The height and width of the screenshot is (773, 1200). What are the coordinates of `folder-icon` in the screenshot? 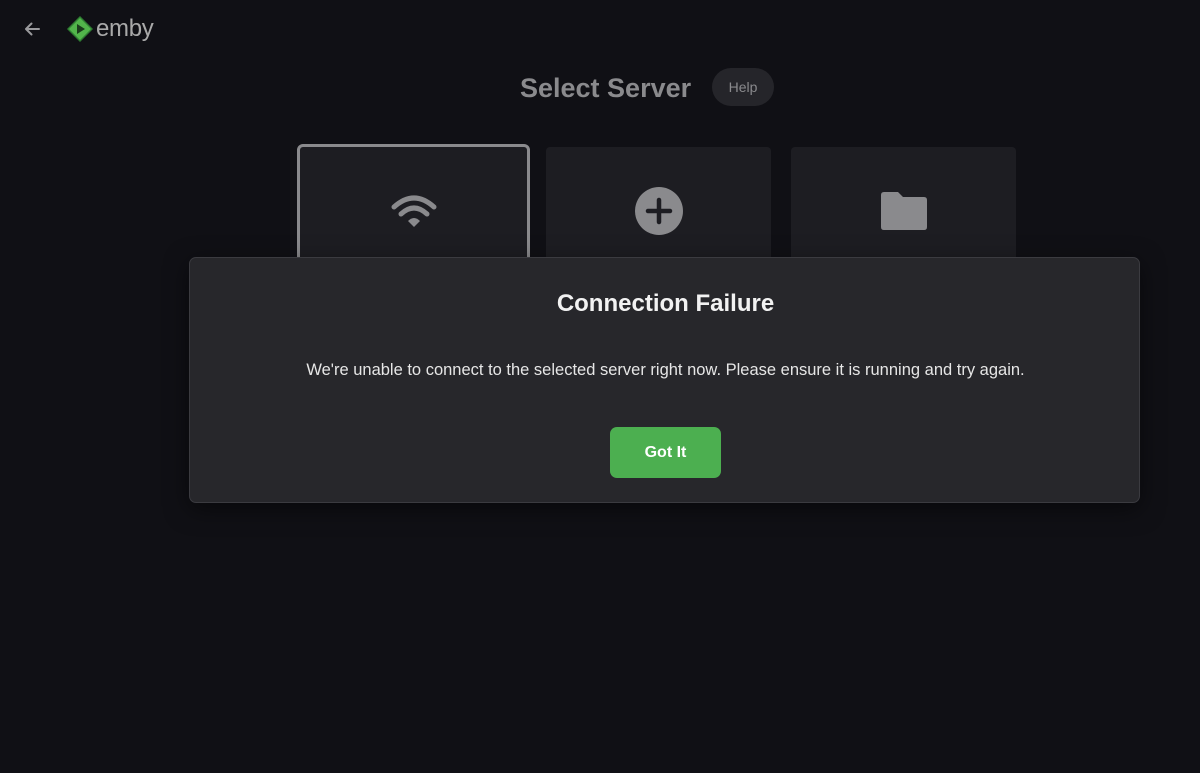 It's located at (904, 211).